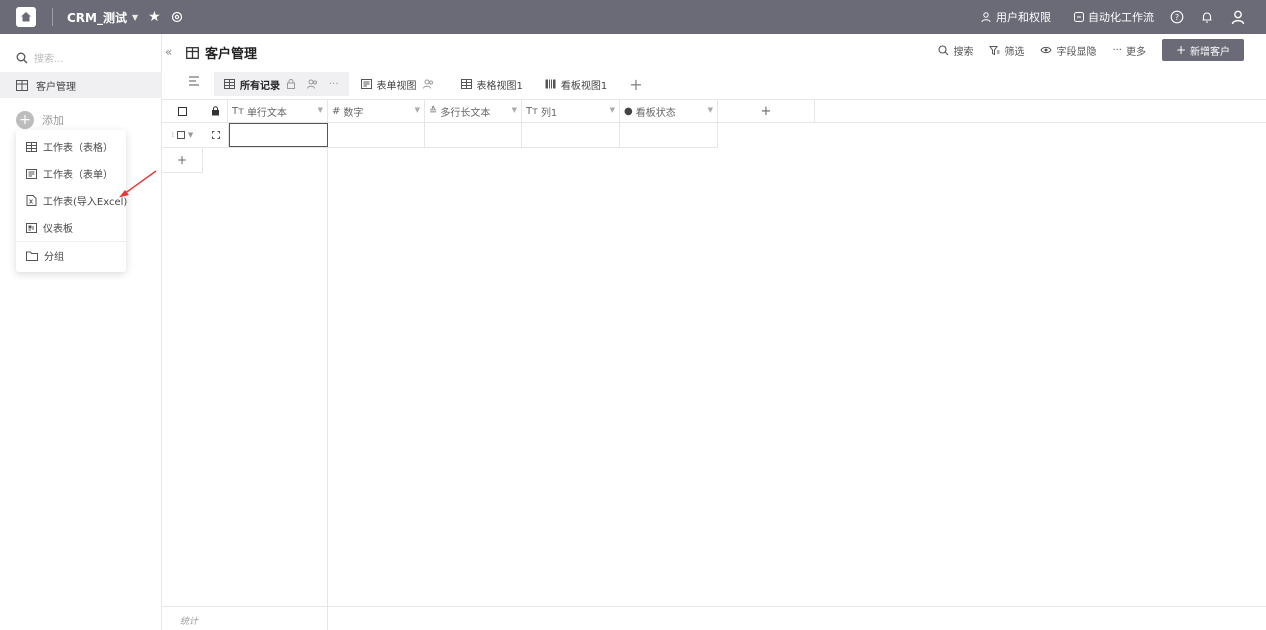 This screenshot has width=1266, height=630. I want to click on add-view-button: +, so click(635, 84).